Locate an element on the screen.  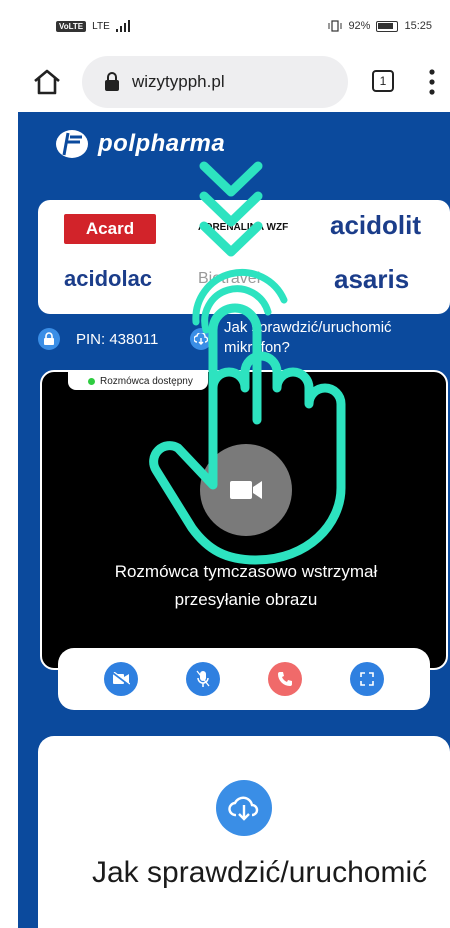
more-menu-icon is located at coordinates (432, 82).